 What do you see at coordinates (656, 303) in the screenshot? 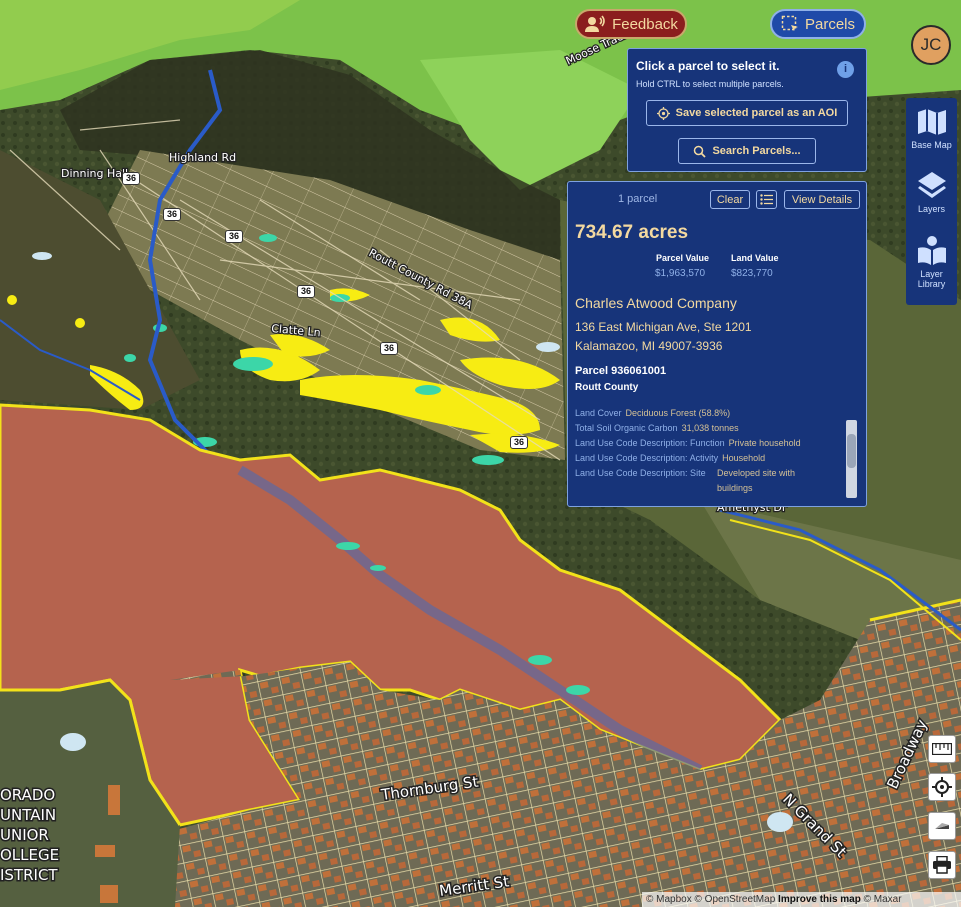
I see `owner-name: Charles Atwood Company` at bounding box center [656, 303].